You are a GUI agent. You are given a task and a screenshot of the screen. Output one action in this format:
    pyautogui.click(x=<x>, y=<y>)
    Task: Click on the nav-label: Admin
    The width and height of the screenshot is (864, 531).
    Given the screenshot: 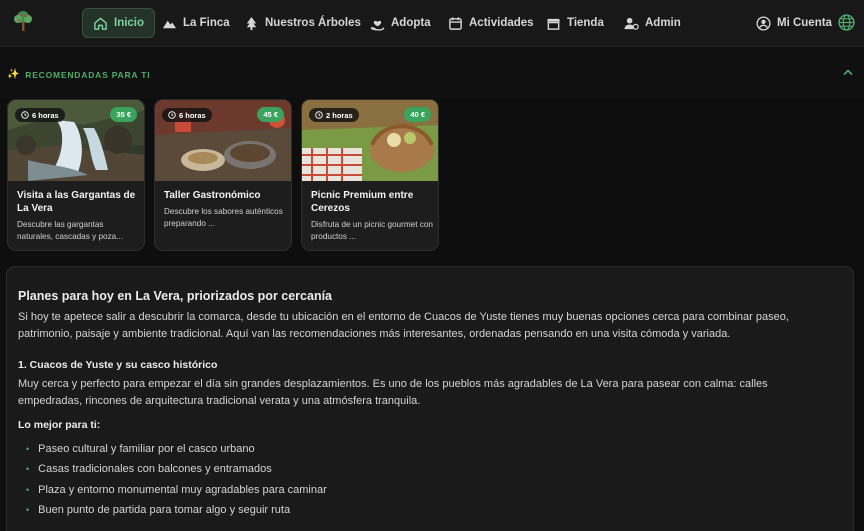 What is the action you would take?
    pyautogui.click(x=663, y=23)
    